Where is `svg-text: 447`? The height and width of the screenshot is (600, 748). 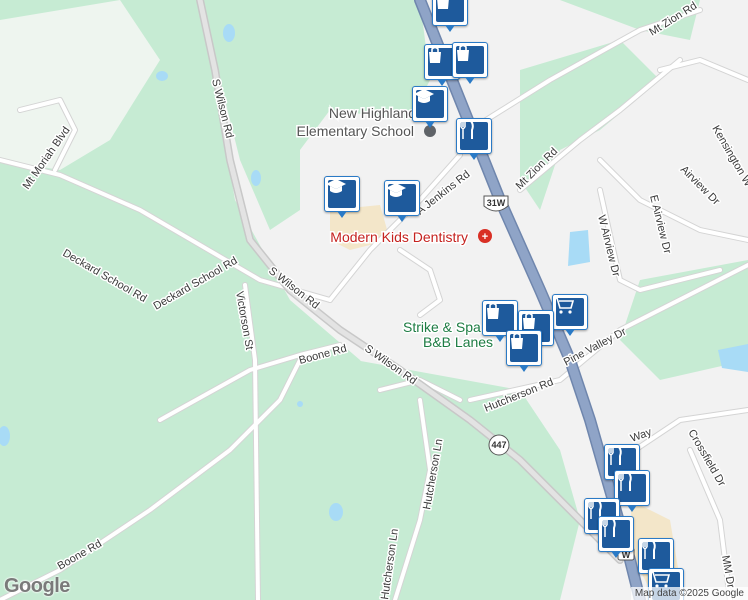
svg-text: 447 is located at coordinates (498, 445).